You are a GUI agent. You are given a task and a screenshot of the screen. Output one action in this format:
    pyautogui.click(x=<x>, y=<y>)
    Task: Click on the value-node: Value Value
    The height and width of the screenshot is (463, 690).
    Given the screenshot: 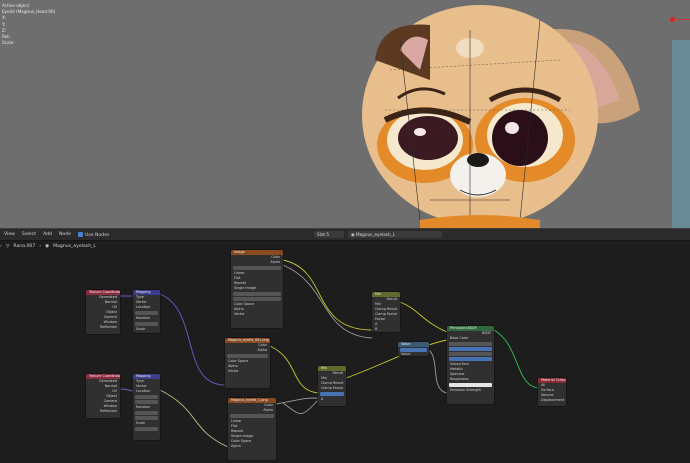 What is the action you would take?
    pyautogui.click(x=413, y=349)
    